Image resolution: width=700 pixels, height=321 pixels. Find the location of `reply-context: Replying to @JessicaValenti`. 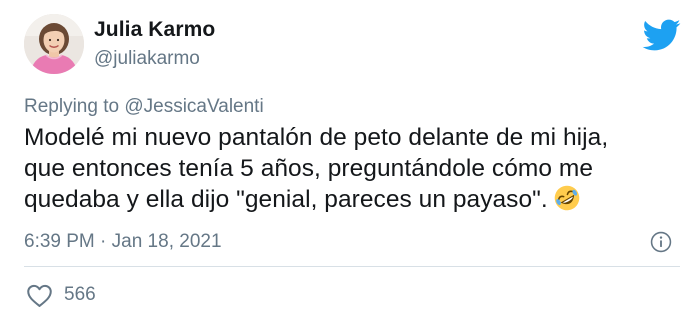

reply-context: Replying to @JessicaValenti is located at coordinates (144, 107).